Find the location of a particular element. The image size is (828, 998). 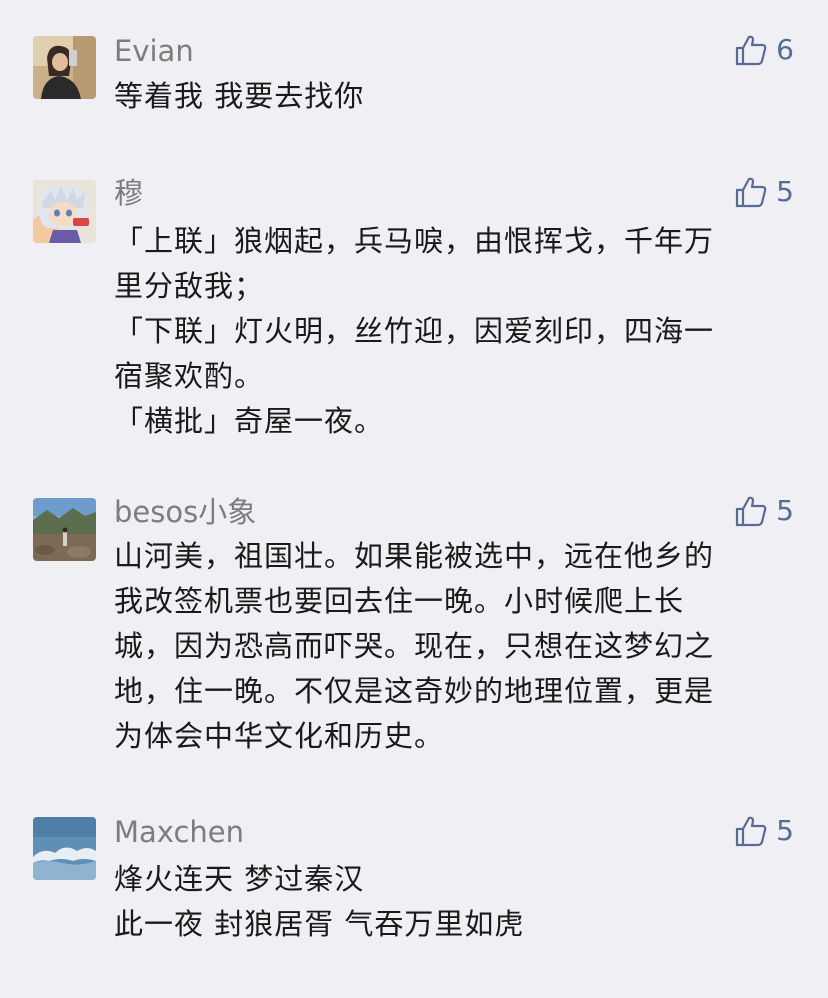

comment-line: 「下联」灯火明，丝竹迎，因爱刻印，四海一 is located at coordinates (414, 331).